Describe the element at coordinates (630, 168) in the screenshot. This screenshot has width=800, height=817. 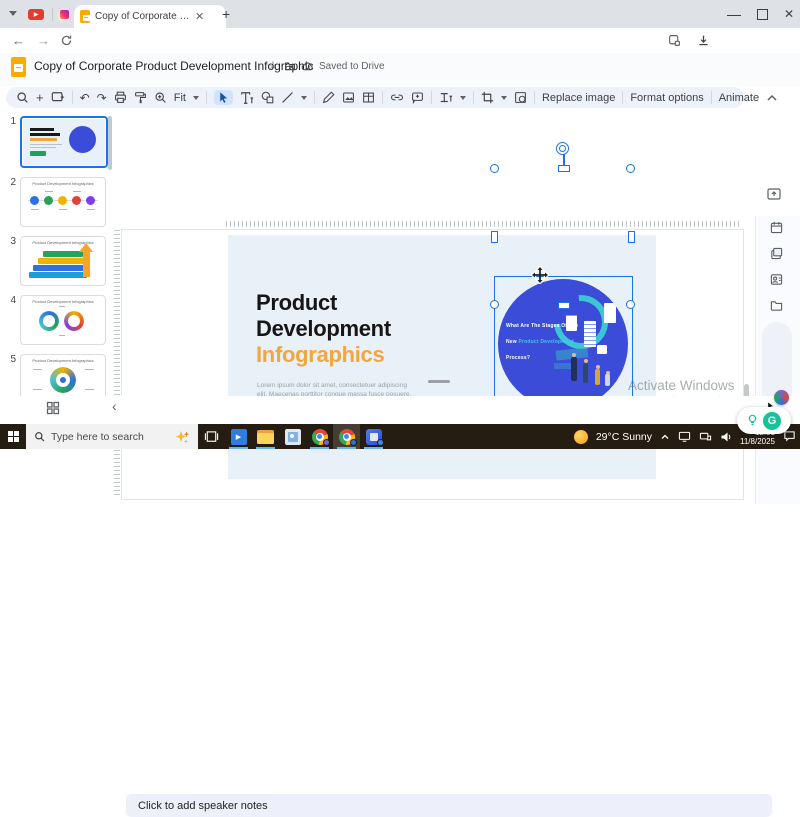
I see `resize-handle-ne` at that location.